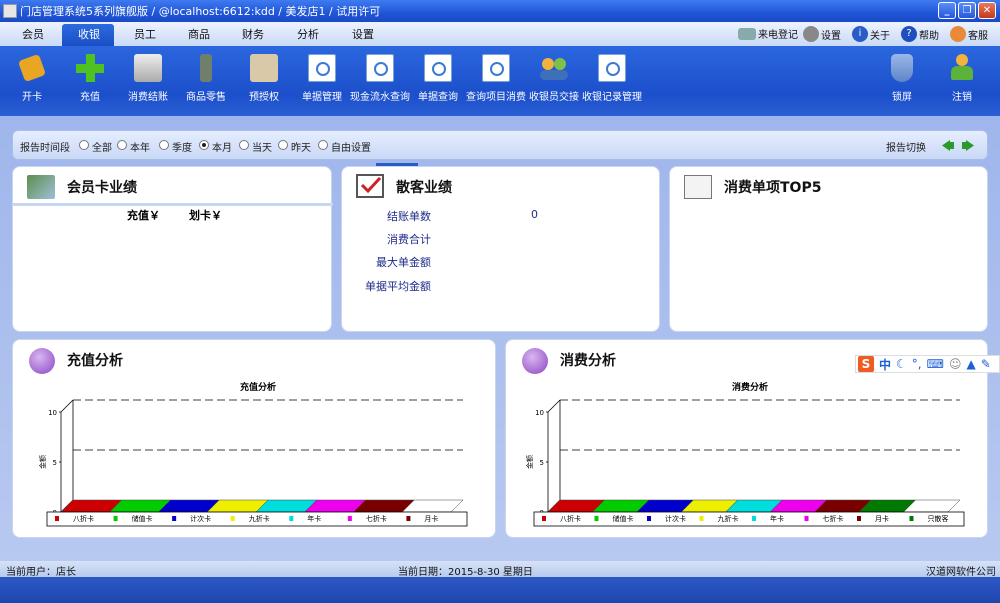 The height and width of the screenshot is (603, 1000). What do you see at coordinates (90, 78) in the screenshot?
I see `recharge-button: 充值` at bounding box center [90, 78].